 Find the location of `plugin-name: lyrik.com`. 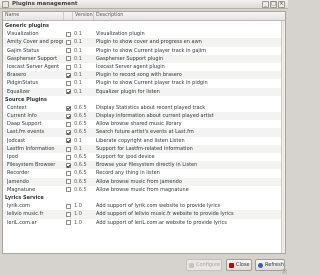

plugin-name: lyrik.com is located at coordinates (18, 206).